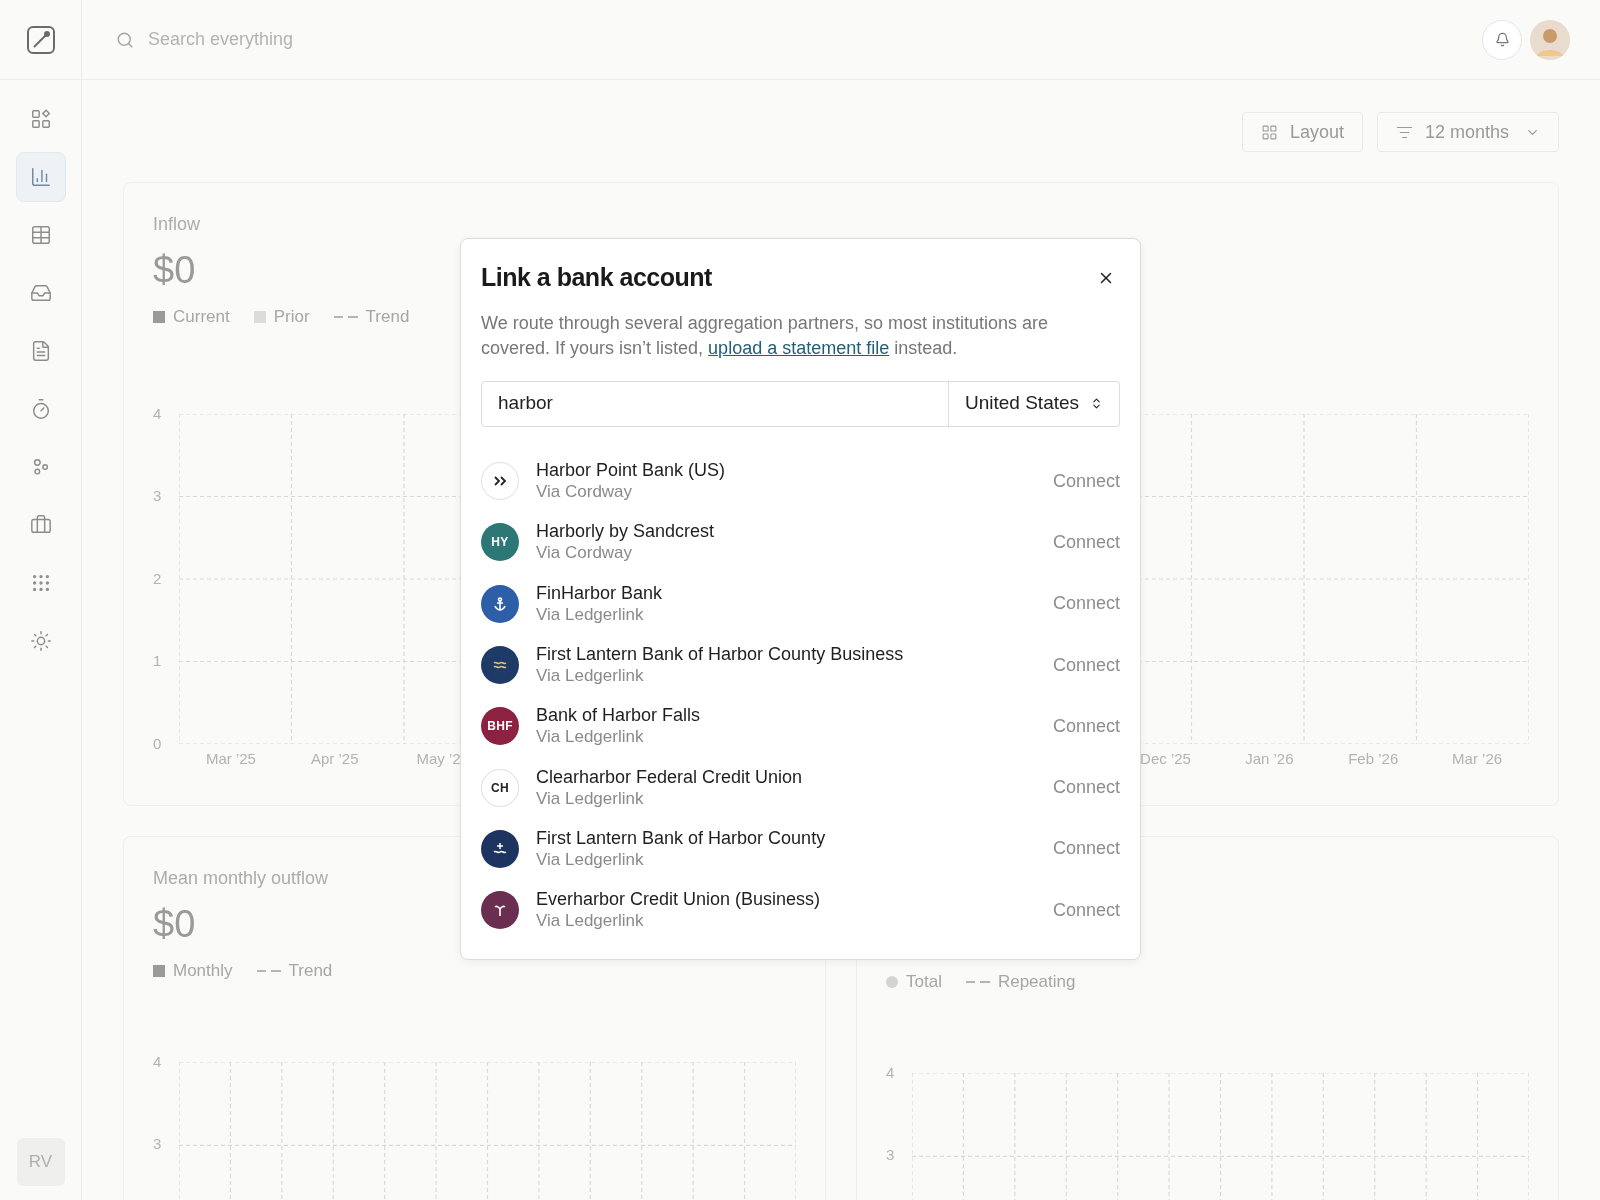  I want to click on sun-icon, so click(40, 641).